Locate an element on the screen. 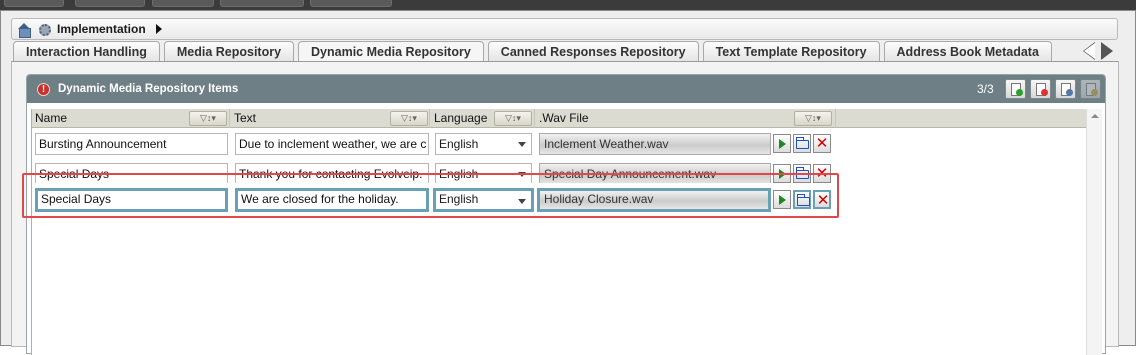 The image size is (1136, 355). text-field: Due to inclement weather, we are c is located at coordinates (332, 144).